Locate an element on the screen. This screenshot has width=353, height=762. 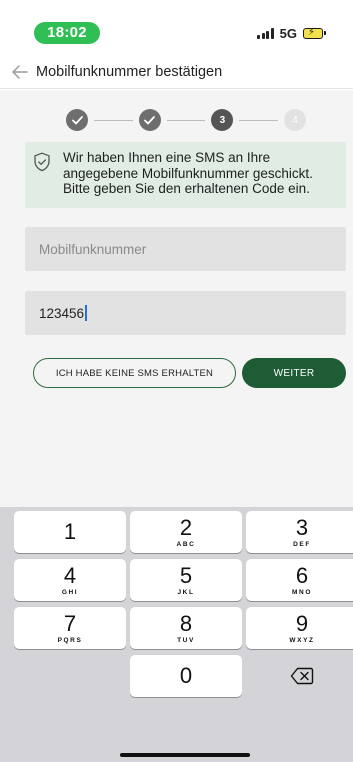
key-5: 5 JKL is located at coordinates (186, 580).